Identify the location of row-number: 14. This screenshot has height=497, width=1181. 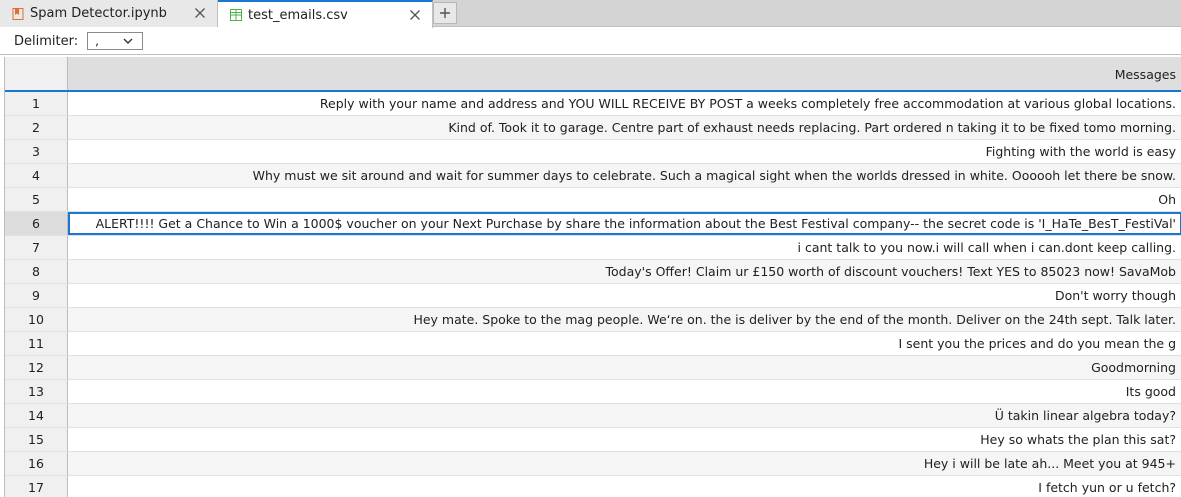
(36, 415).